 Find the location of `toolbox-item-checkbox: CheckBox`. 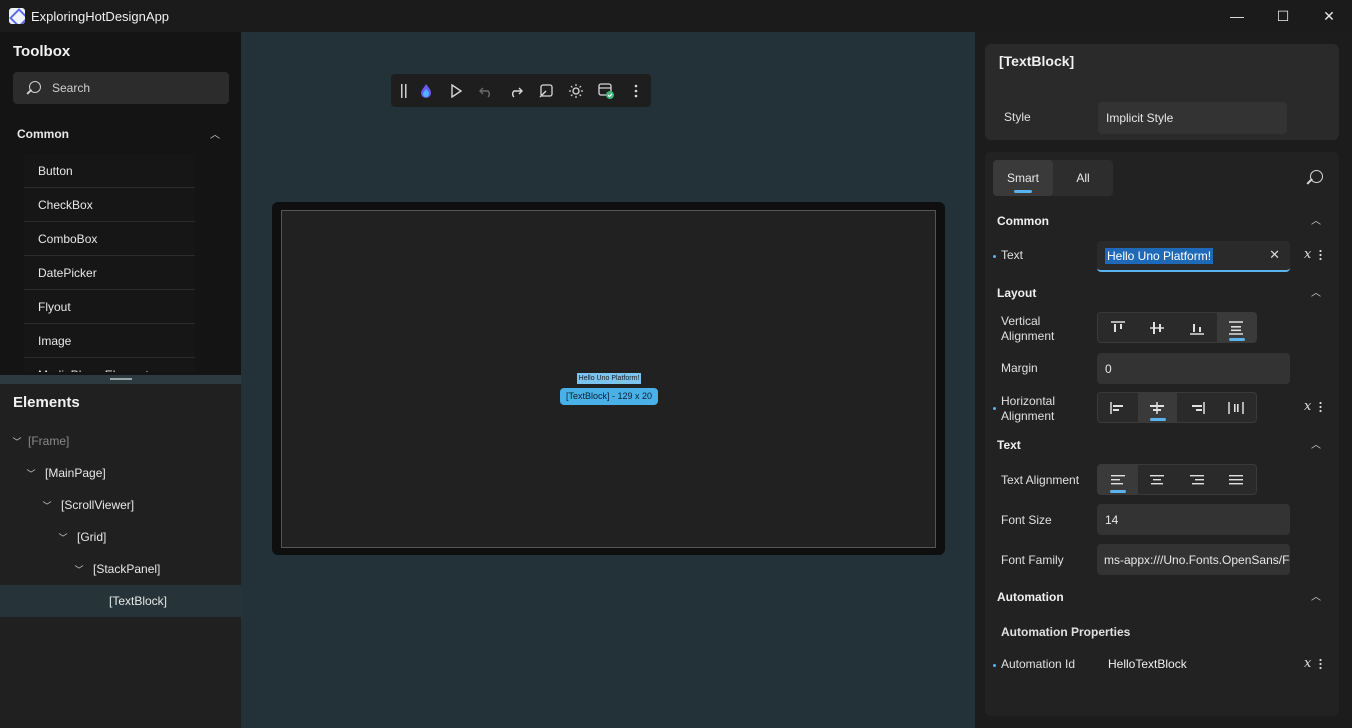

toolbox-item-checkbox: CheckBox is located at coordinates (109, 205).